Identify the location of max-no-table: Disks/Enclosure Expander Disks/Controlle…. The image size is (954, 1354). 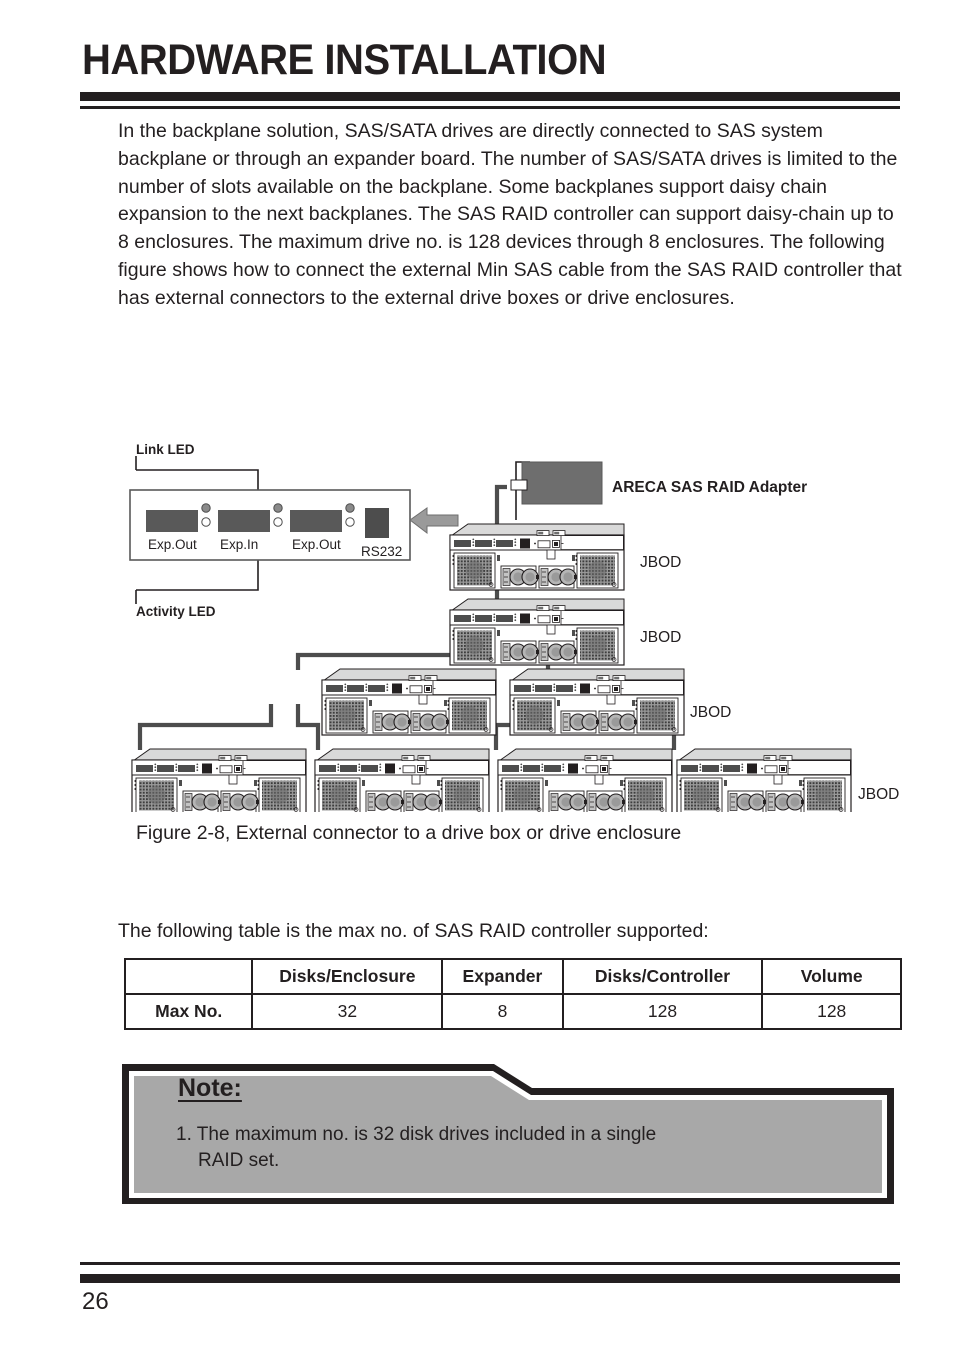
(512, 994).